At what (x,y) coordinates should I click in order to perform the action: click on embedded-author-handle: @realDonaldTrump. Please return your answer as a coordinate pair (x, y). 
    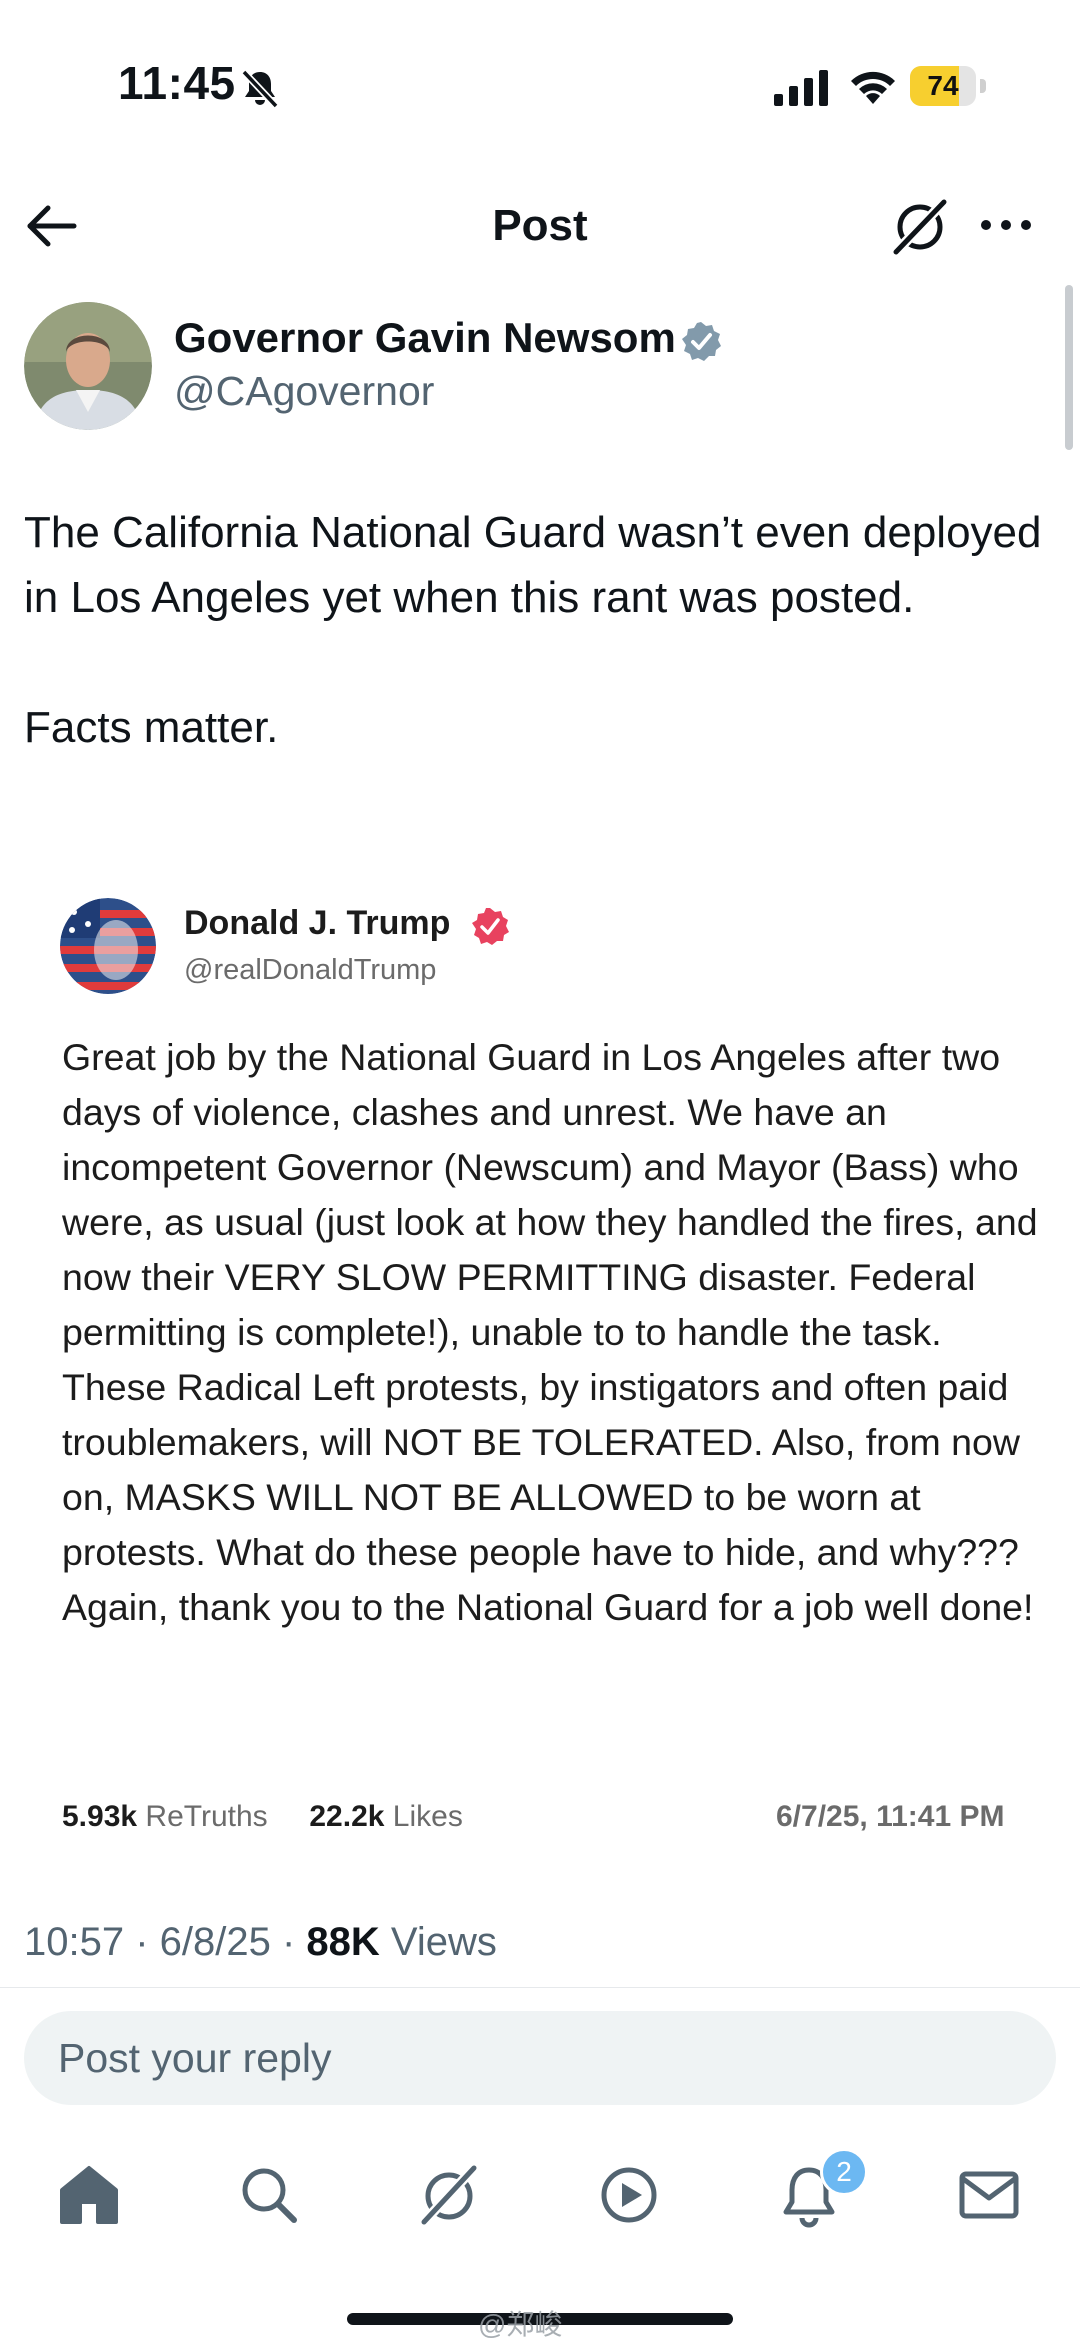
    Looking at the image, I should click on (310, 970).